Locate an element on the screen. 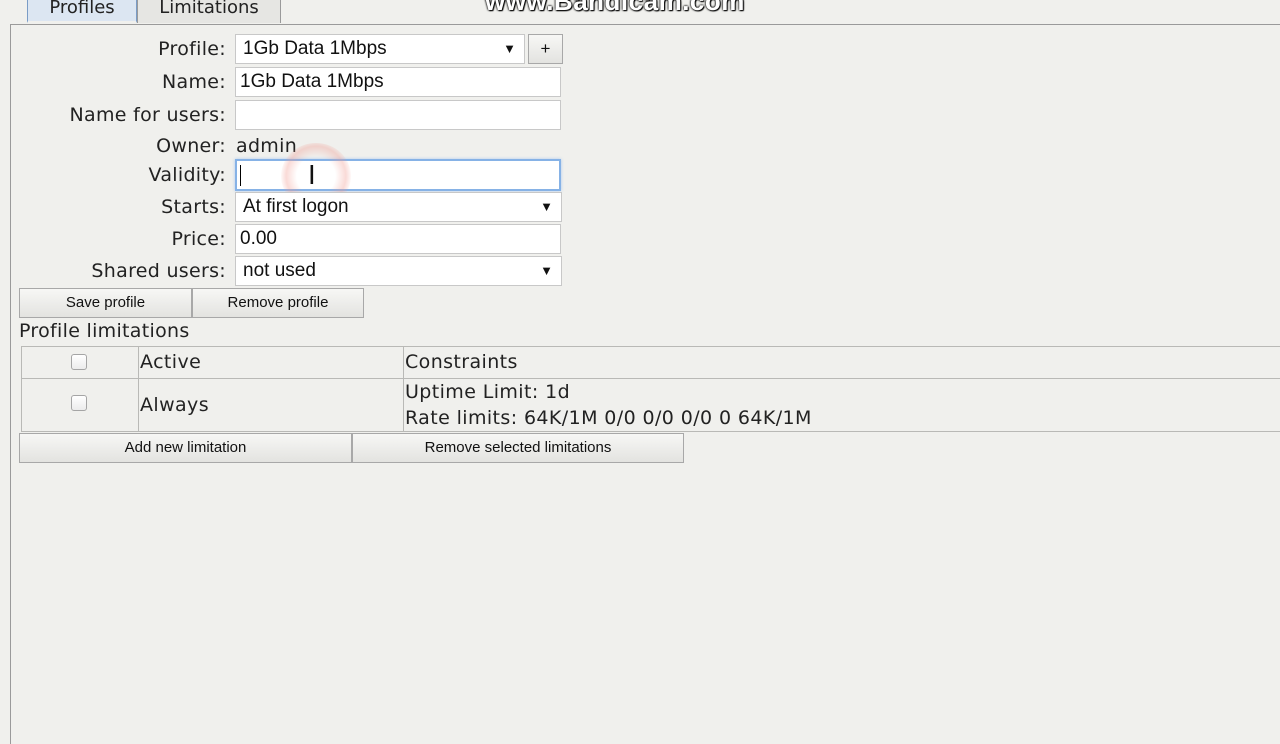  shared-users-select-value: not used is located at coordinates (279, 270).